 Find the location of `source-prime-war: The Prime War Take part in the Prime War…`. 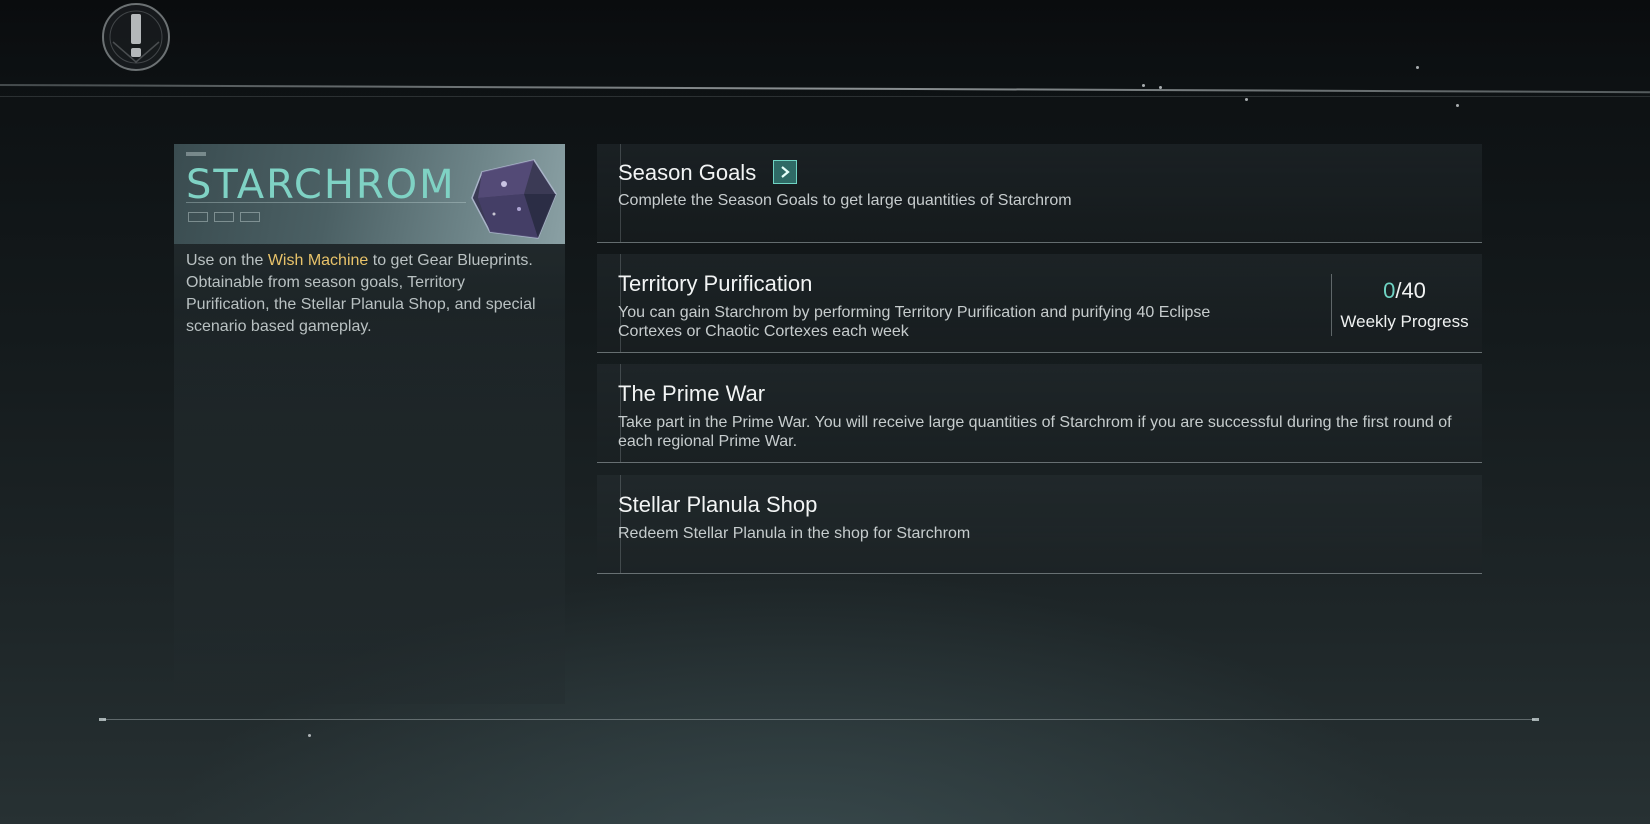

source-prime-war: The Prime War Take part in the Prime War… is located at coordinates (1039, 413).